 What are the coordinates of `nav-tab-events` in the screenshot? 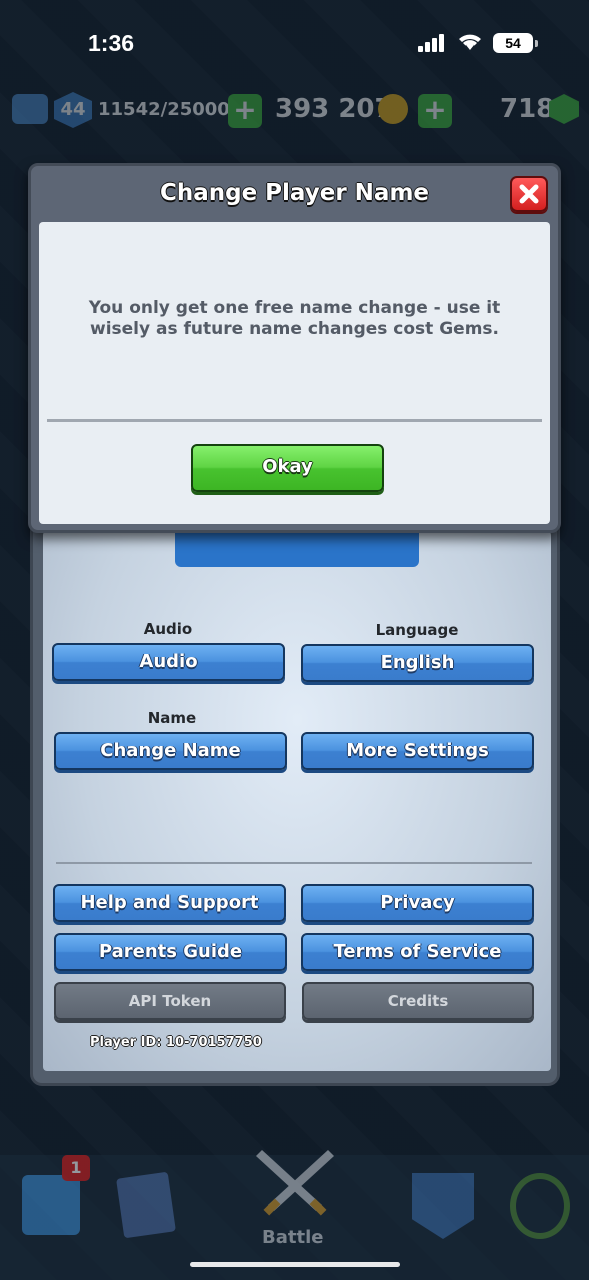 It's located at (543, 1210).